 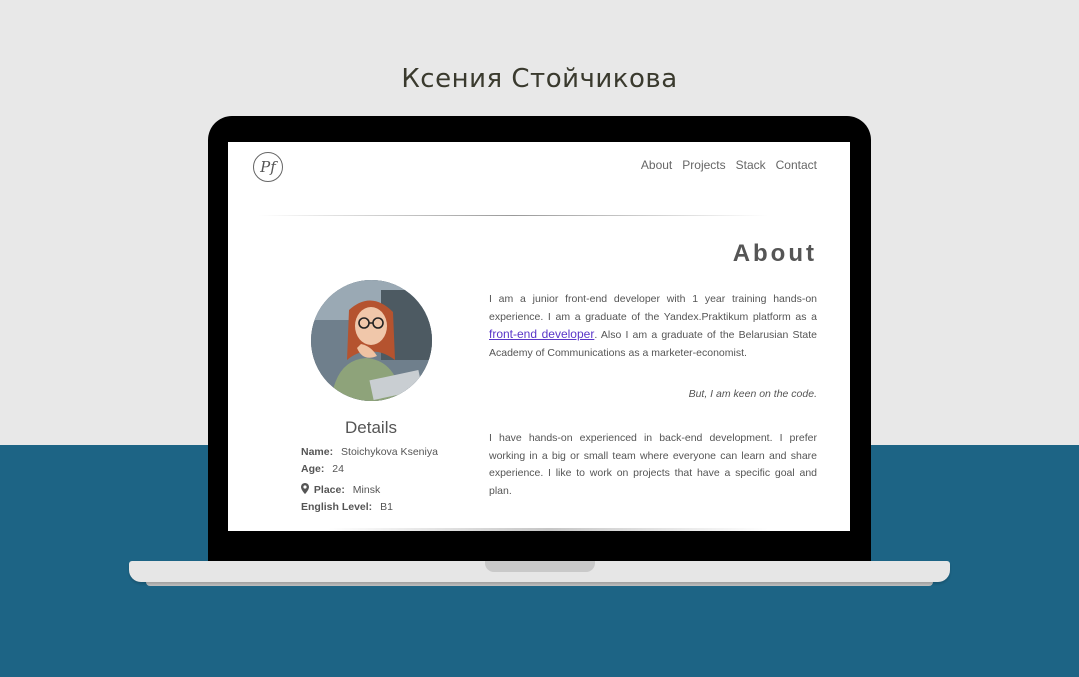 I want to click on profile-photo, so click(x=371, y=340).